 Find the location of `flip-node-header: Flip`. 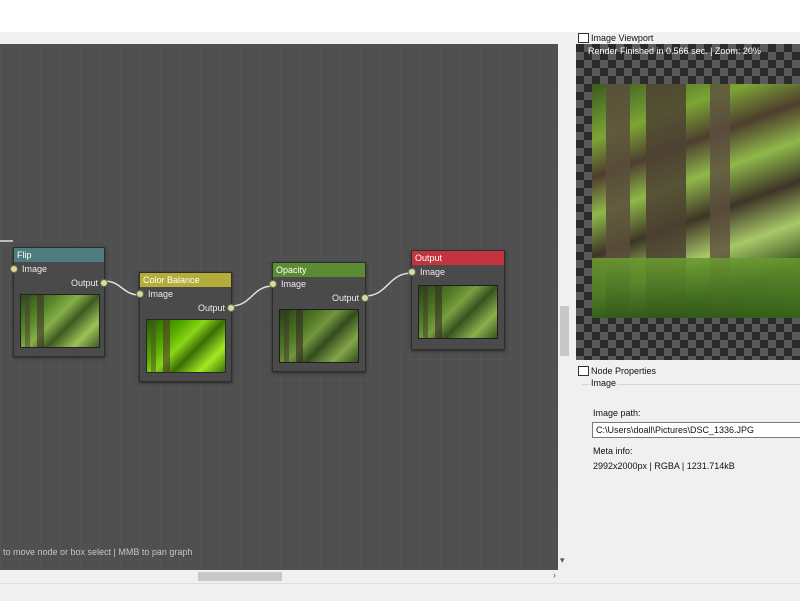

flip-node-header: Flip is located at coordinates (59, 255).